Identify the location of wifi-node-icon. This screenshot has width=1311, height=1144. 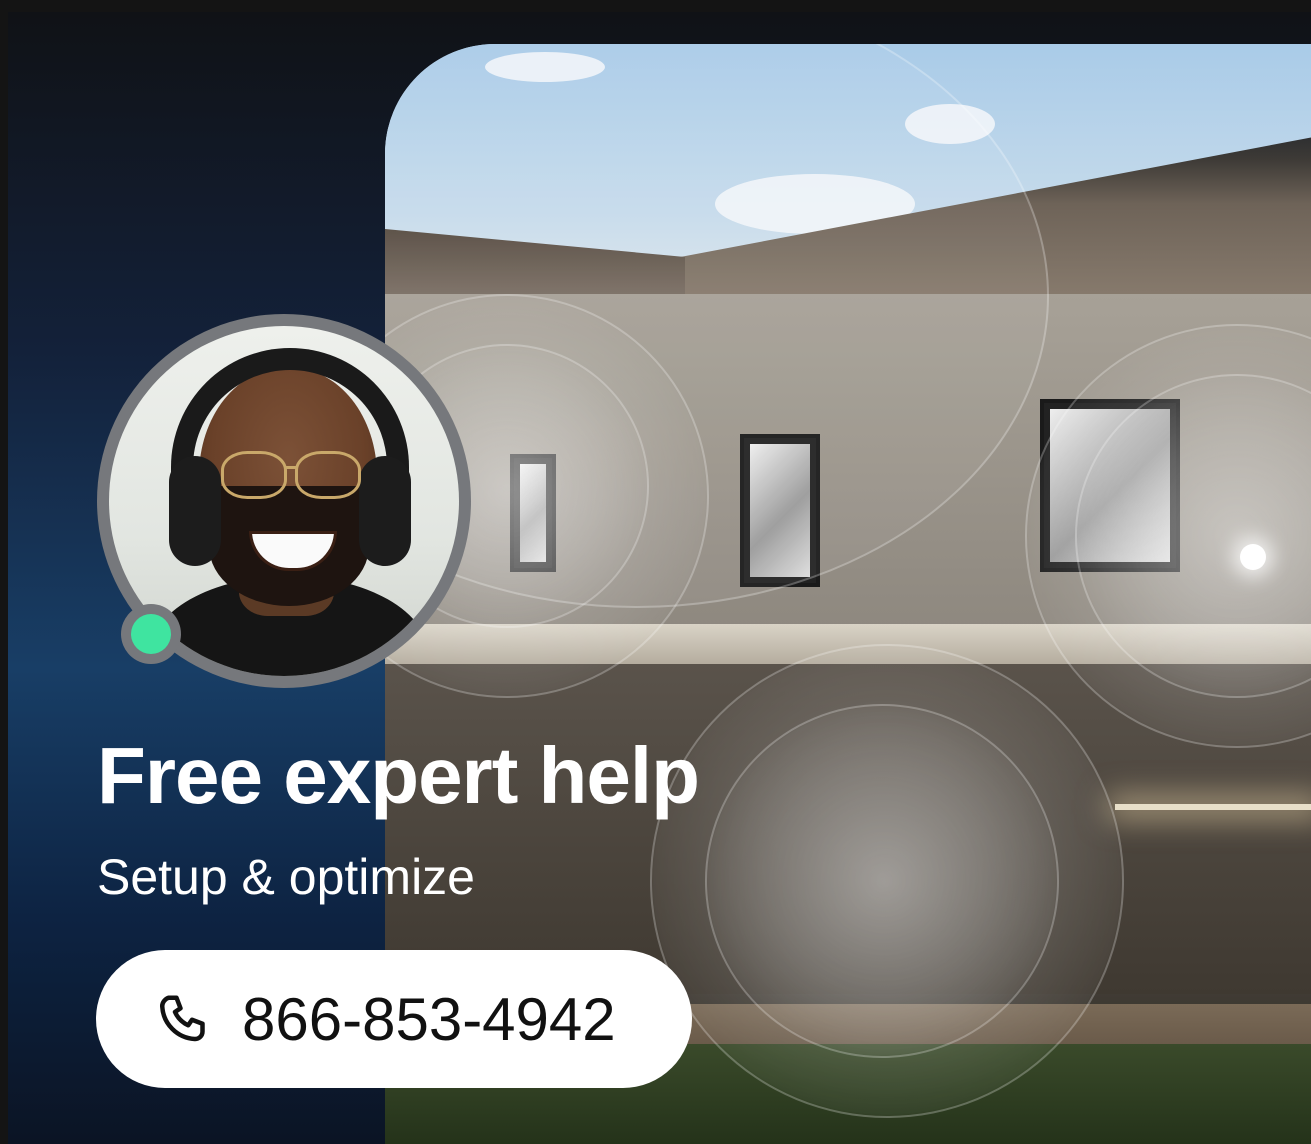
(1253, 557).